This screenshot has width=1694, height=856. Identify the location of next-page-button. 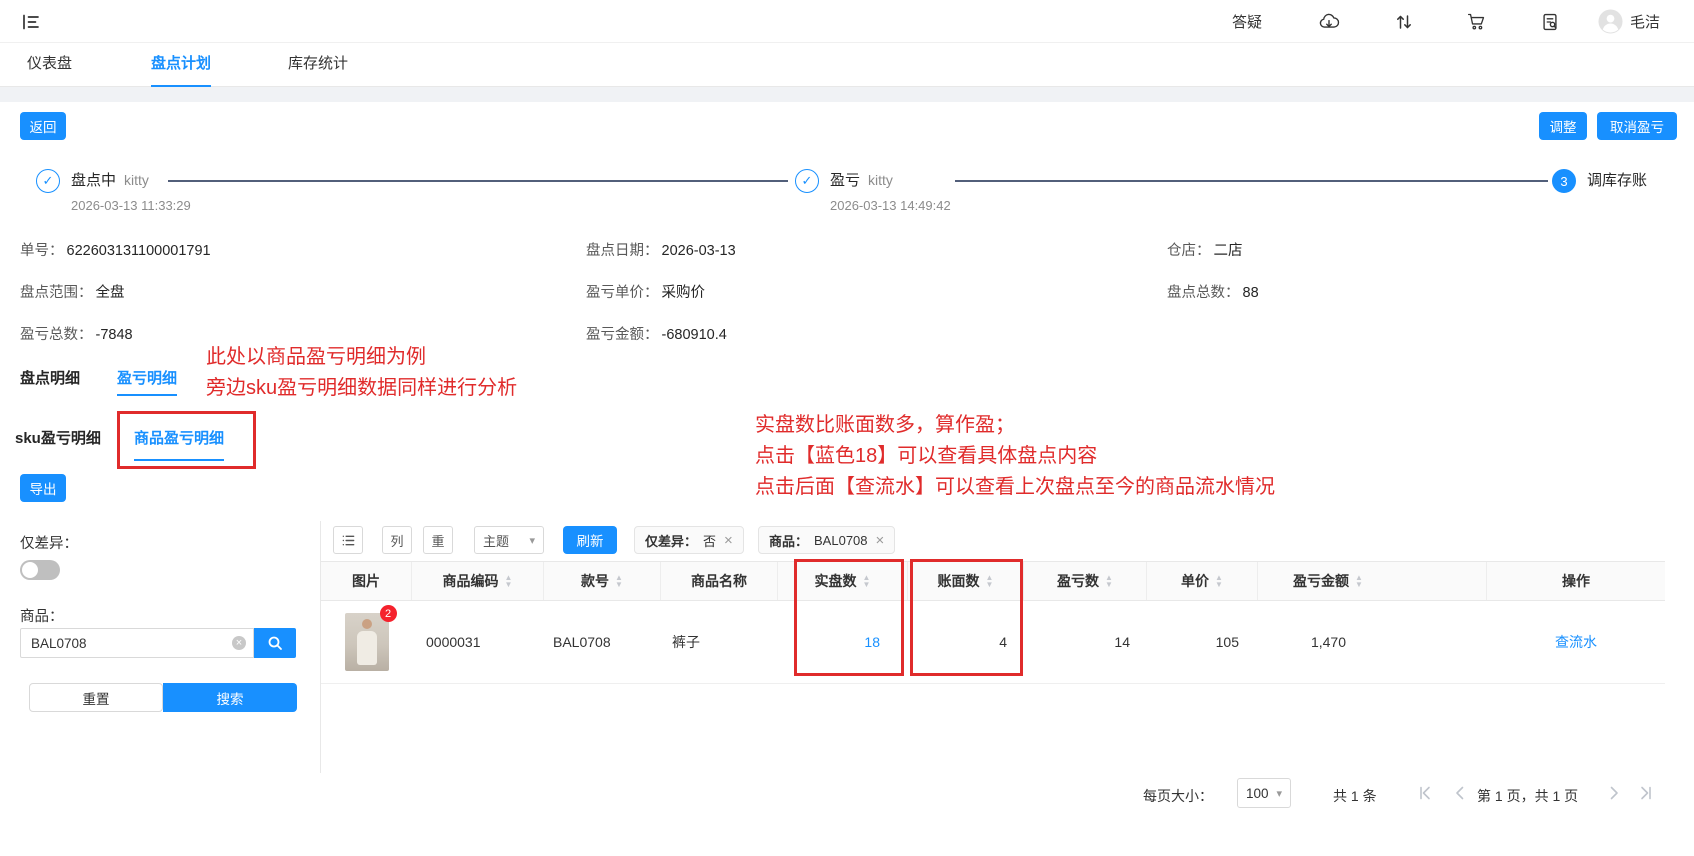
(1614, 793).